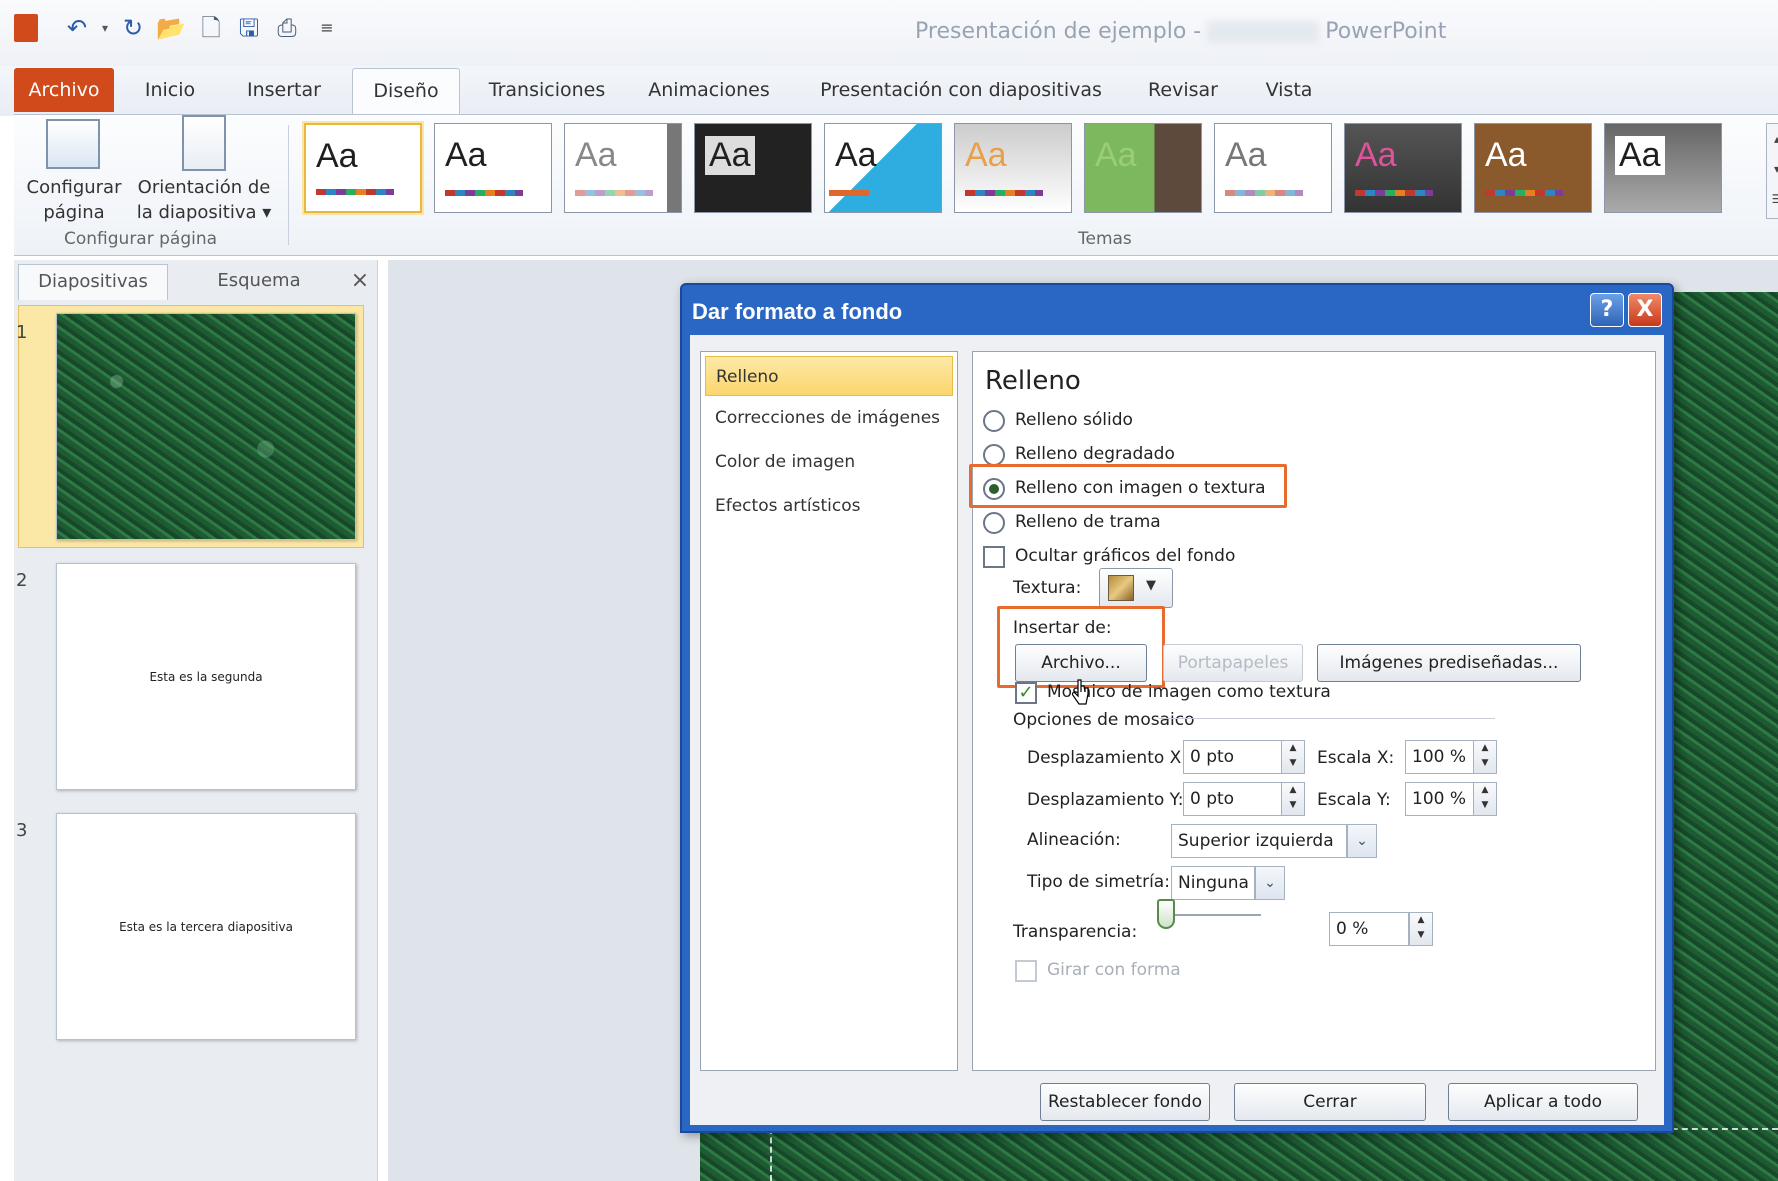 This screenshot has height=1181, width=1778. I want to click on nav-picture-corrections: Correcciones de imágenes, so click(829, 418).